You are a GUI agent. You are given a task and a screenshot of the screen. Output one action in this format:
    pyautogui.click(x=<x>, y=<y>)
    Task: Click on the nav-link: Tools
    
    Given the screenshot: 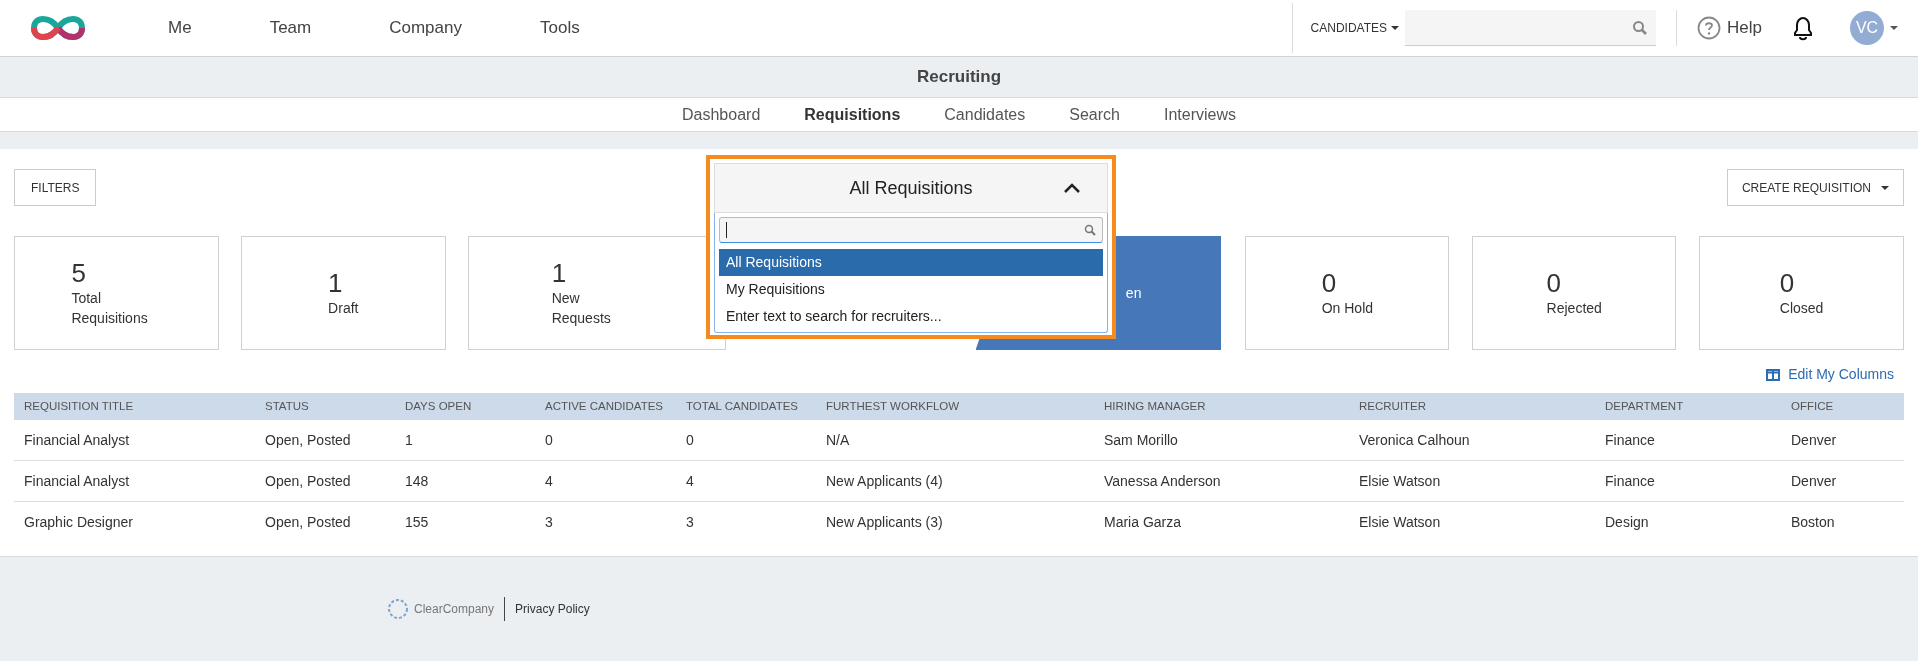 What is the action you would take?
    pyautogui.click(x=559, y=28)
    